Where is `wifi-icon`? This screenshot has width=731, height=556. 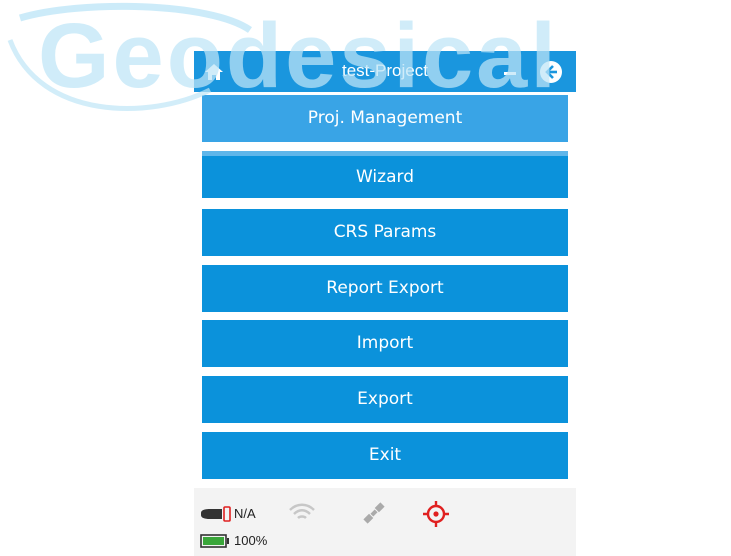
wifi-icon is located at coordinates (302, 513).